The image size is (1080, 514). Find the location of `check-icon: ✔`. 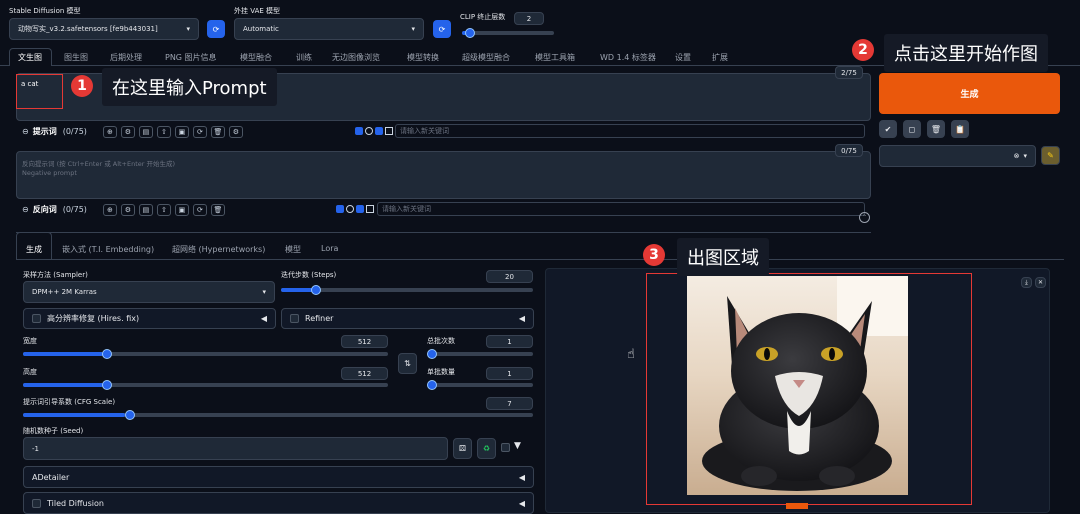

check-icon: ✔ is located at coordinates (888, 129).